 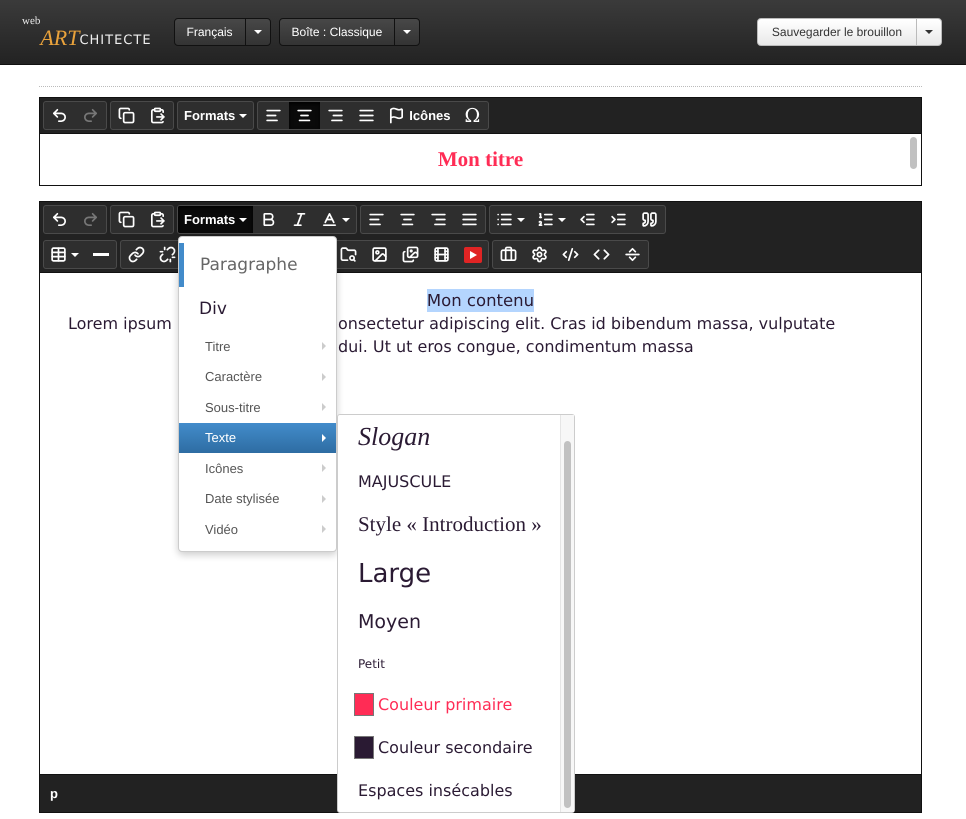 I want to click on menu-item: Titre, so click(x=257, y=346).